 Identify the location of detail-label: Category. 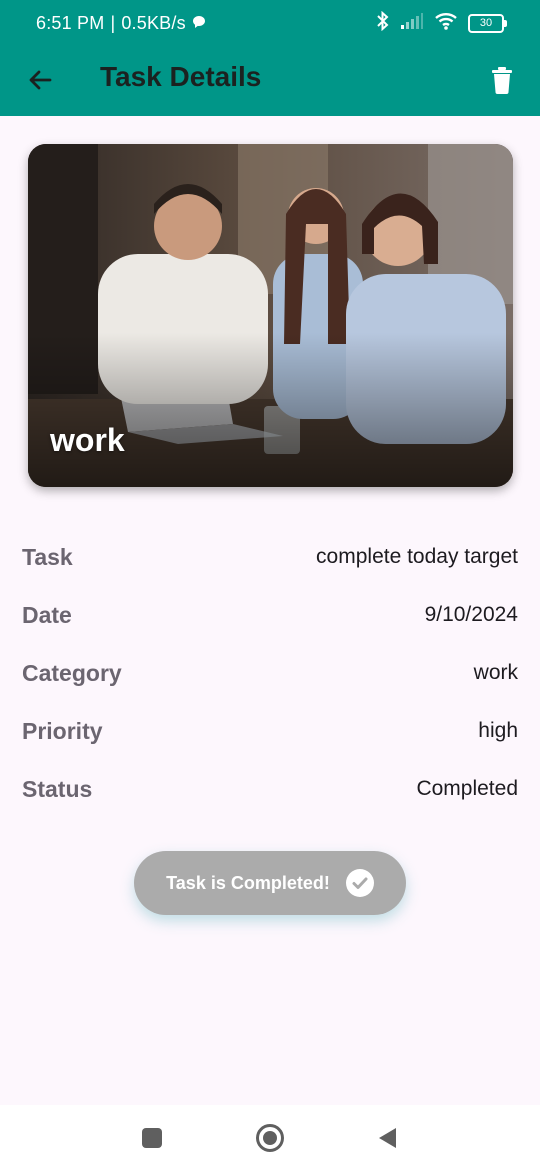
(72, 672).